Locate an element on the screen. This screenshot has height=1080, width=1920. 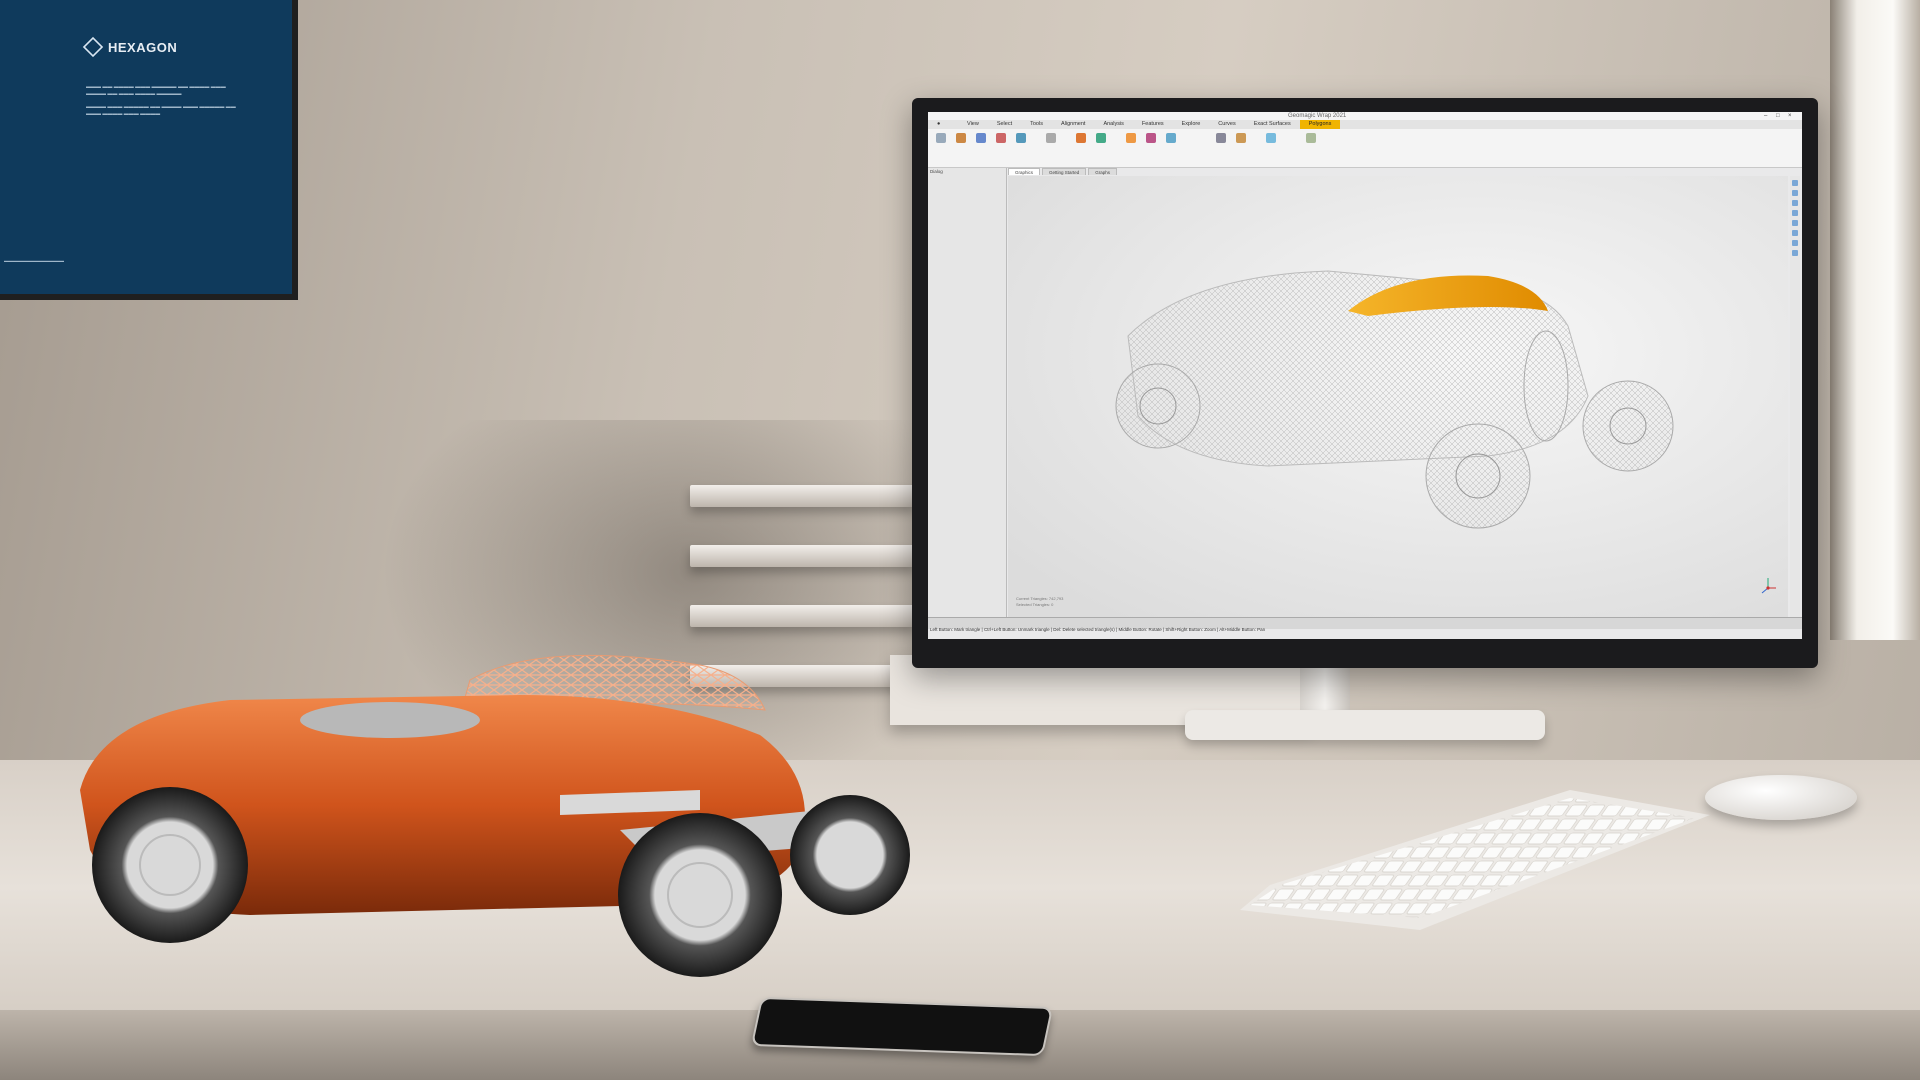
selected-count: Selected Triangles: 0 is located at coordinates (1035, 604).